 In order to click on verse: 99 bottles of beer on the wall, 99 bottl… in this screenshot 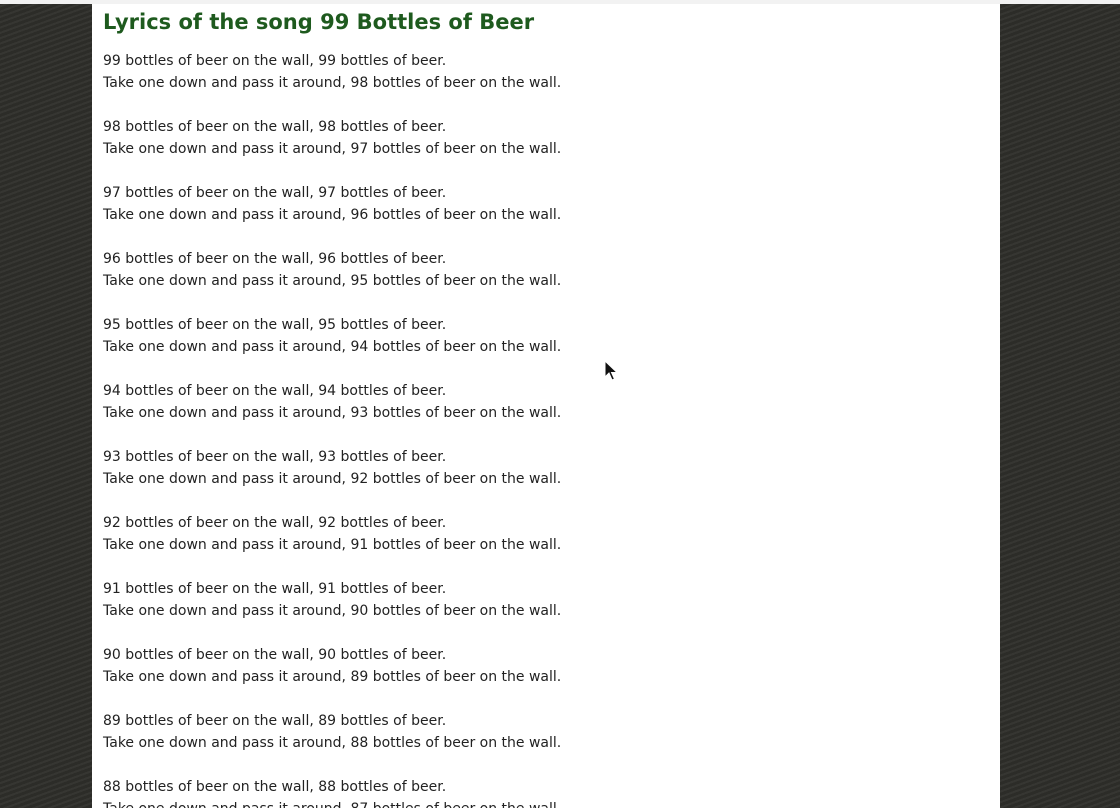, I will do `click(543, 83)`.